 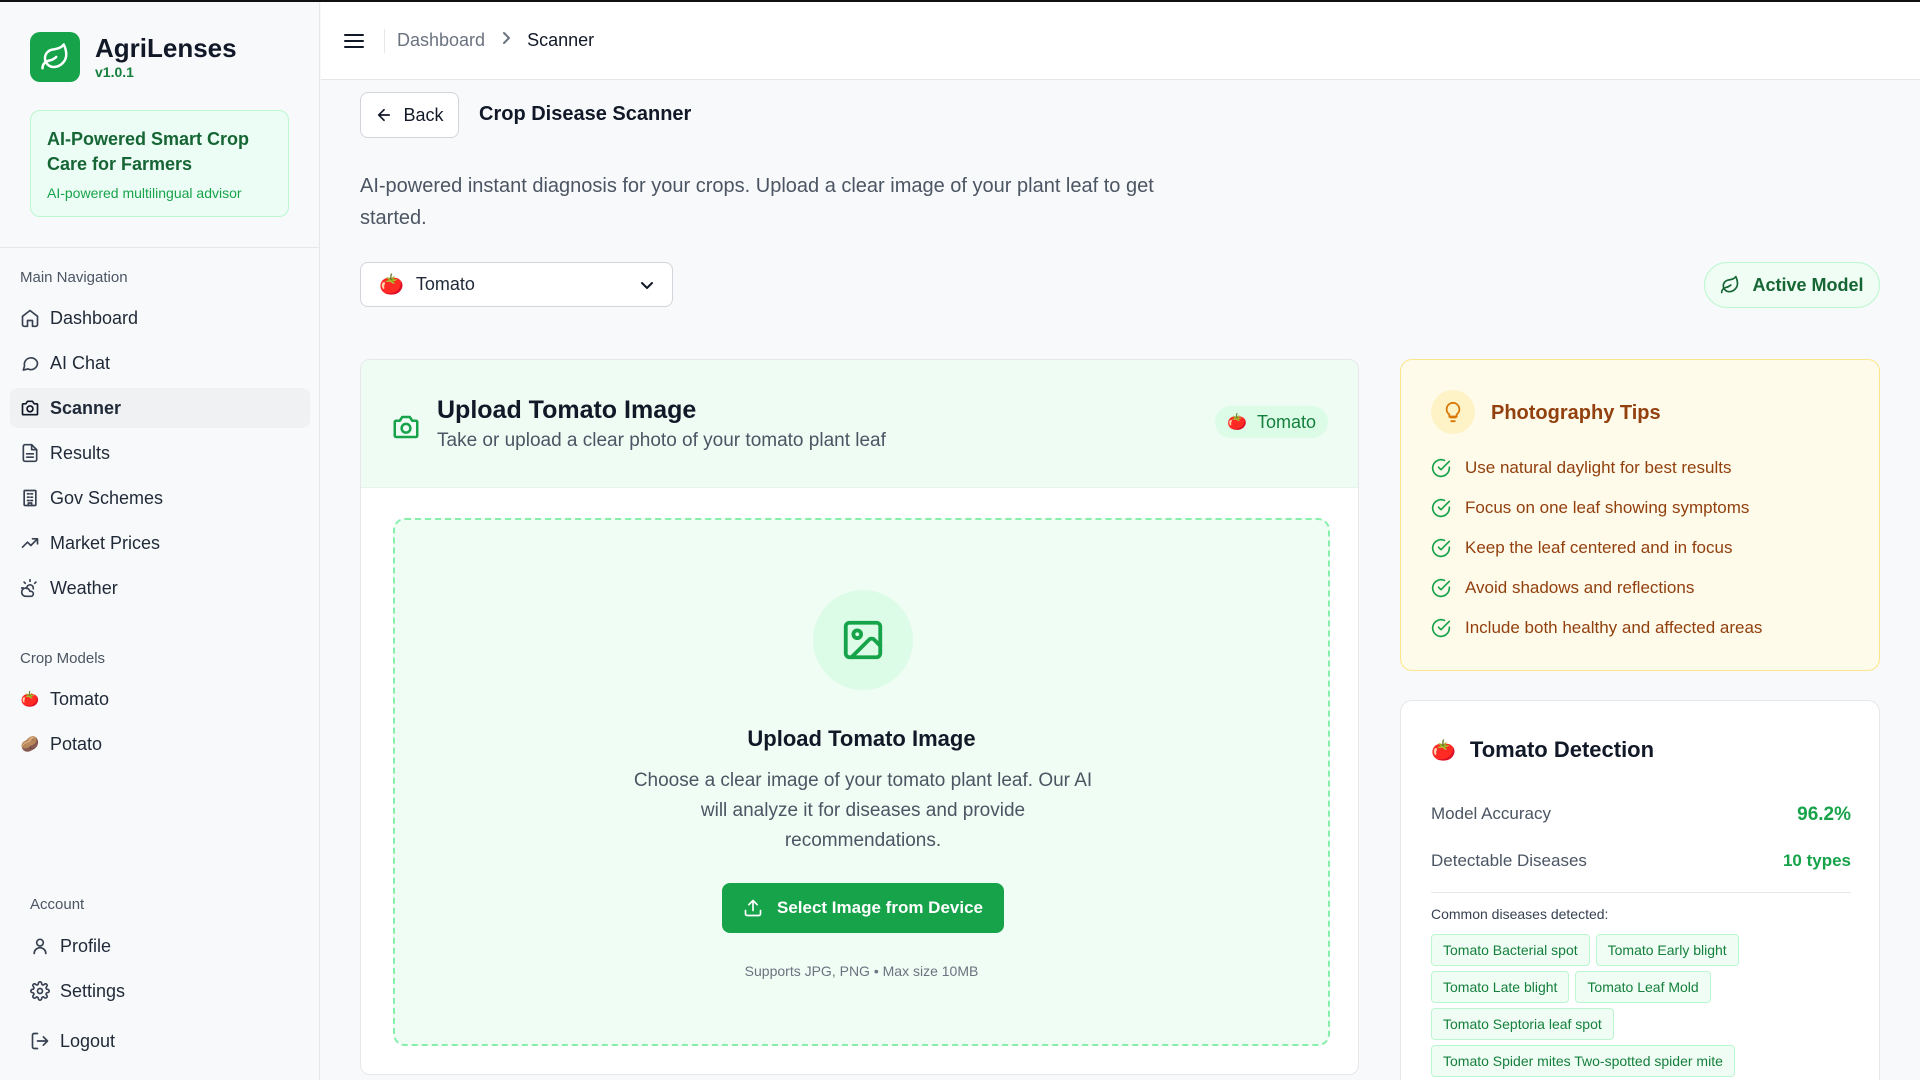 What do you see at coordinates (1120, 41) in the screenshot?
I see `top-bar: Dashboard Scanner` at bounding box center [1120, 41].